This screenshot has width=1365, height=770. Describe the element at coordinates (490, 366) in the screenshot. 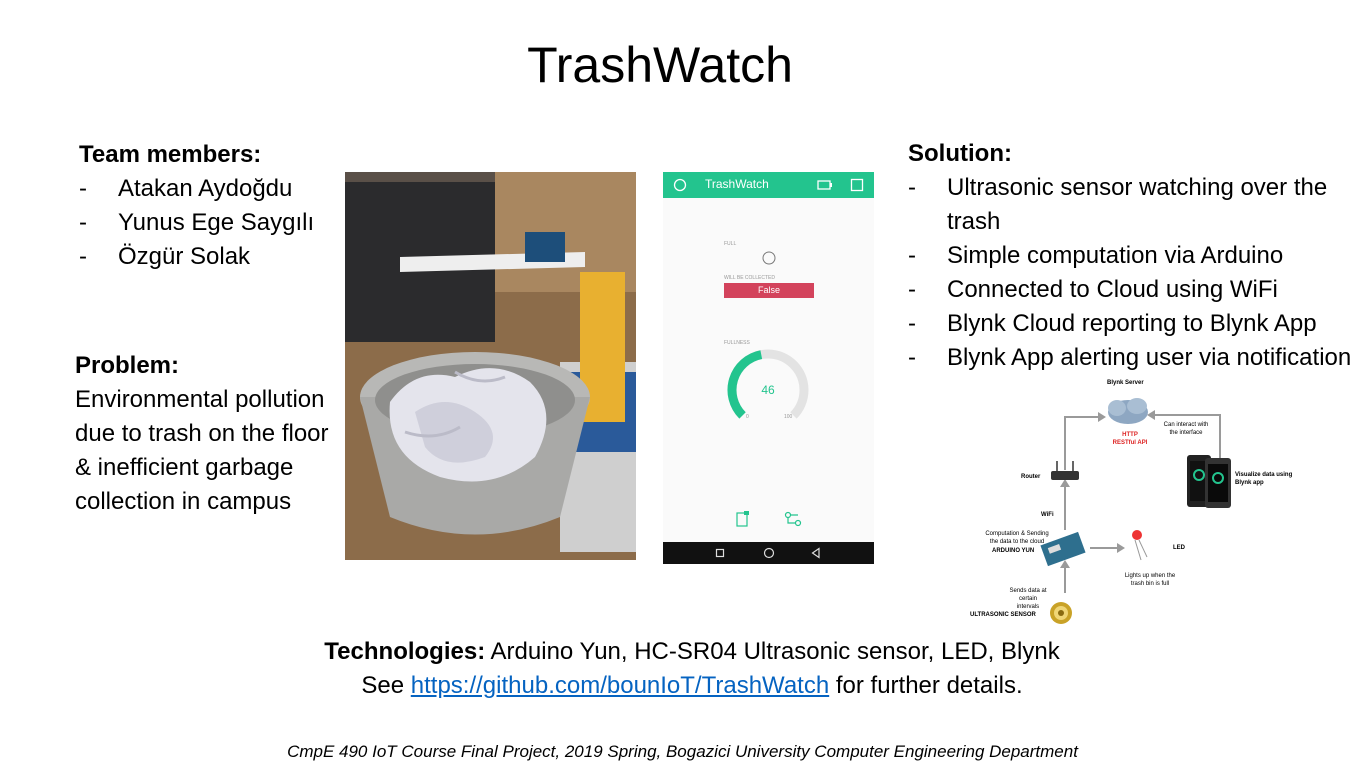

I see `trash-bin-photo` at that location.